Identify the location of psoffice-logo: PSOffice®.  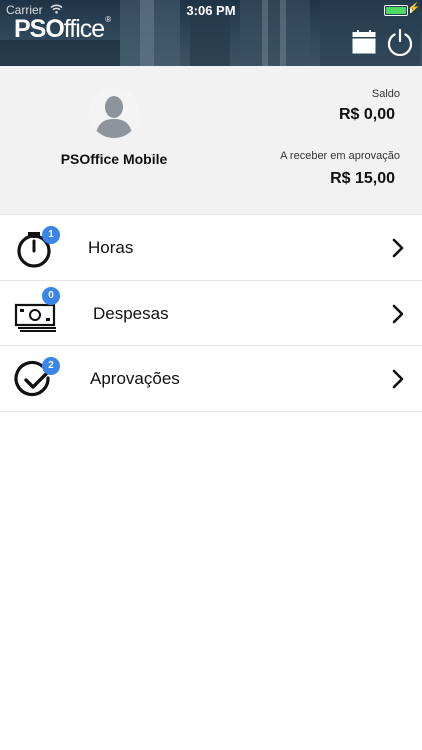
(62, 29).